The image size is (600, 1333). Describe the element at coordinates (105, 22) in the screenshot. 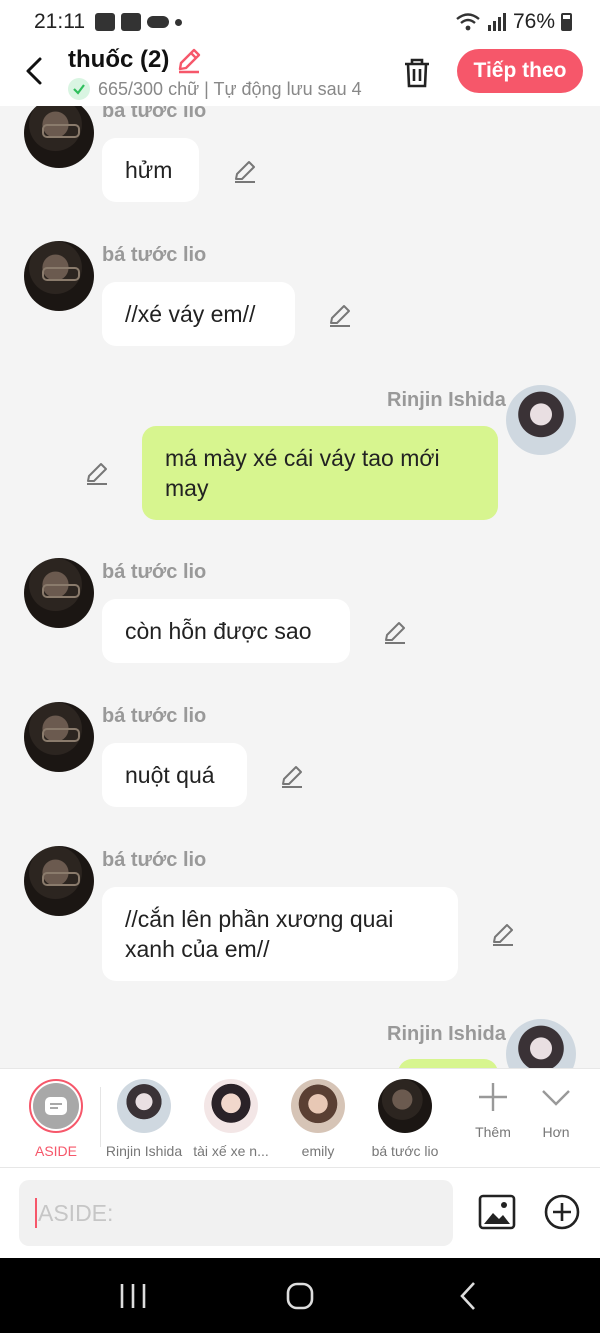

I see `gallery-notification-icon` at that location.